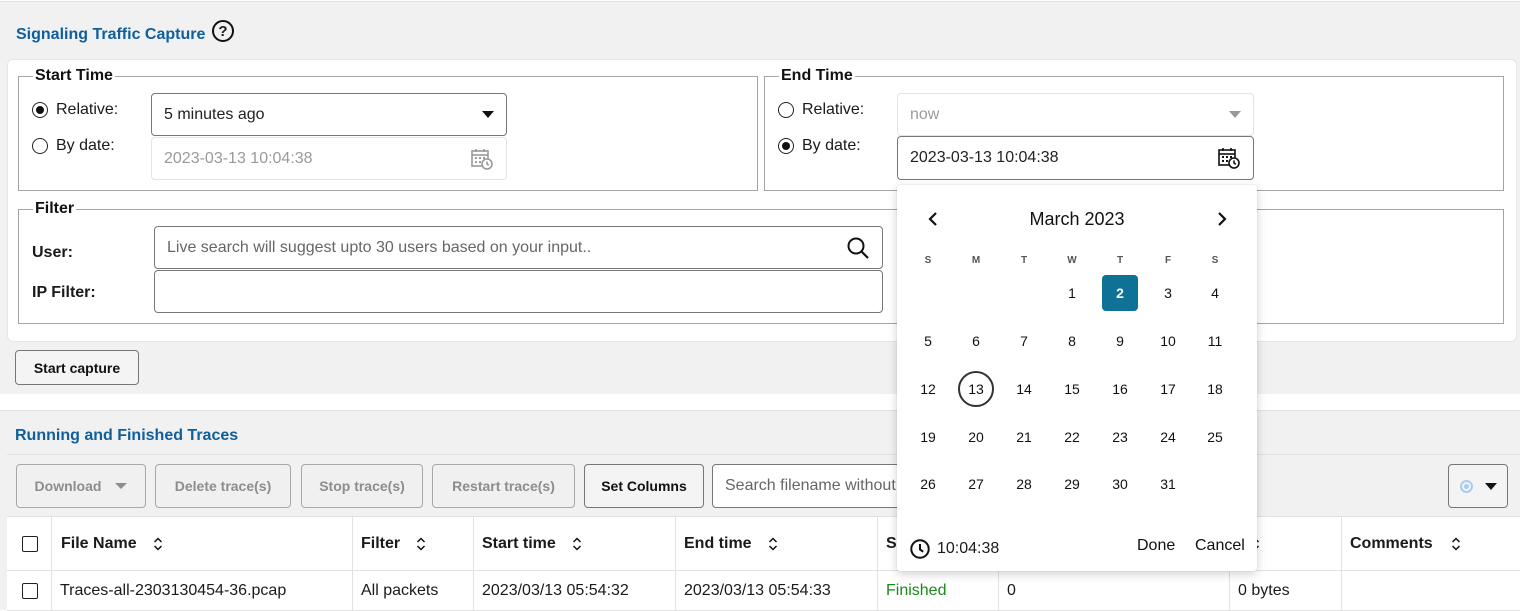 The width and height of the screenshot is (1520, 611). What do you see at coordinates (1120, 293) in the screenshot?
I see `calendar-day-selected: 2` at bounding box center [1120, 293].